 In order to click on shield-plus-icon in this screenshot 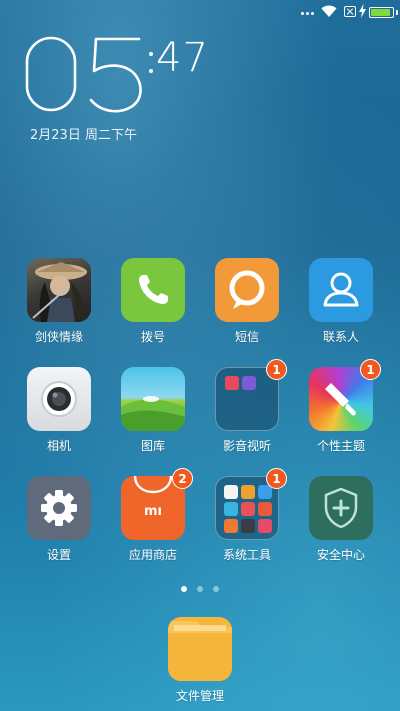, I will do `click(341, 508)`.